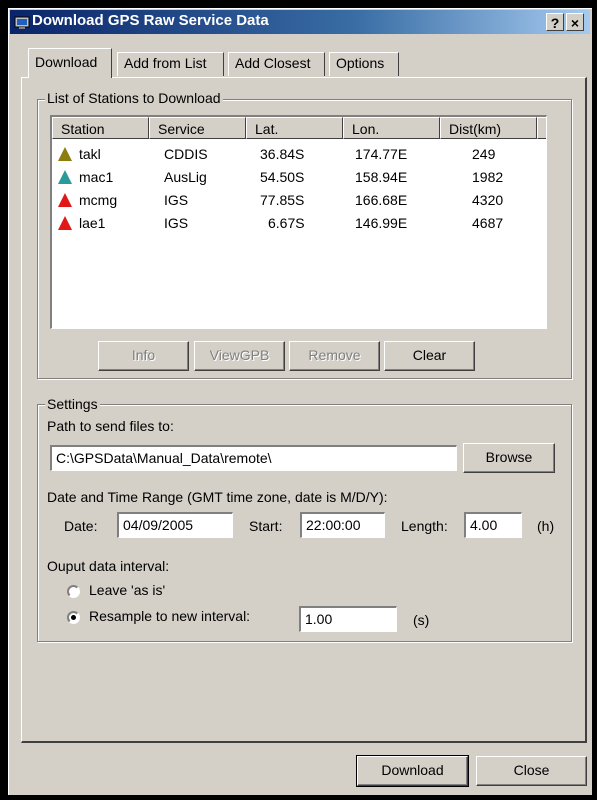 This screenshot has height=800, width=597. I want to click on title-bar: Download GPS Raw Service Data ? ×, so click(300, 22).